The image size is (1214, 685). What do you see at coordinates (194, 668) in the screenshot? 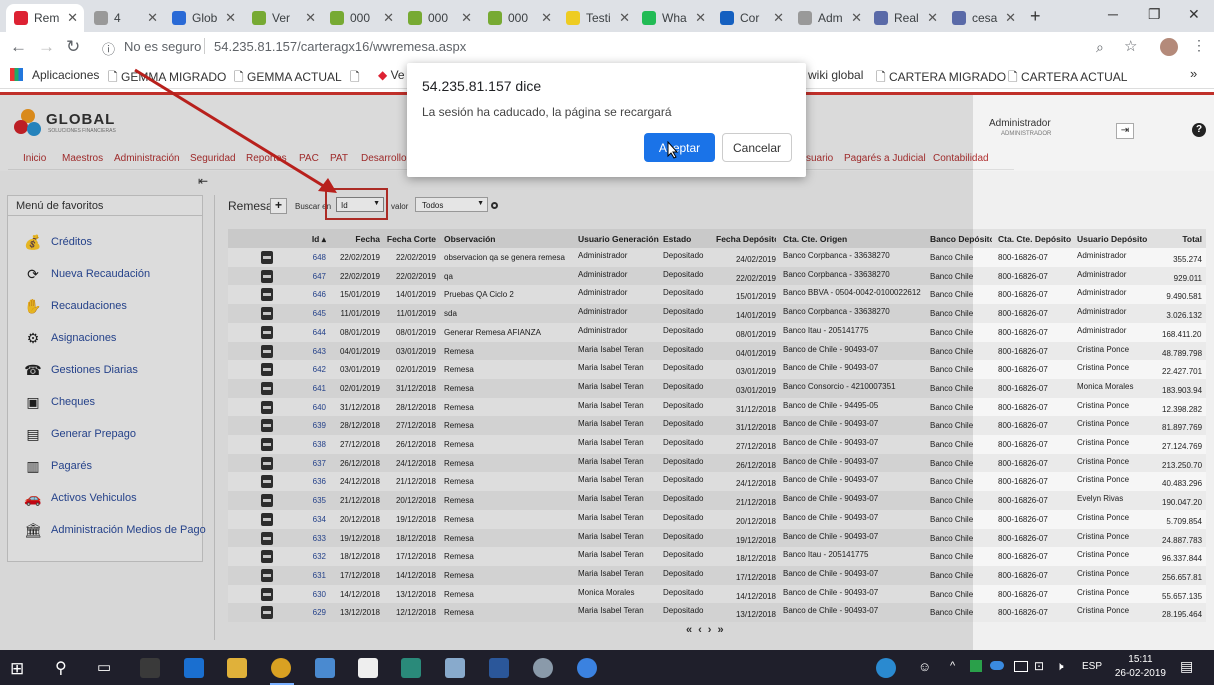
I see `edge-icon` at bounding box center [194, 668].